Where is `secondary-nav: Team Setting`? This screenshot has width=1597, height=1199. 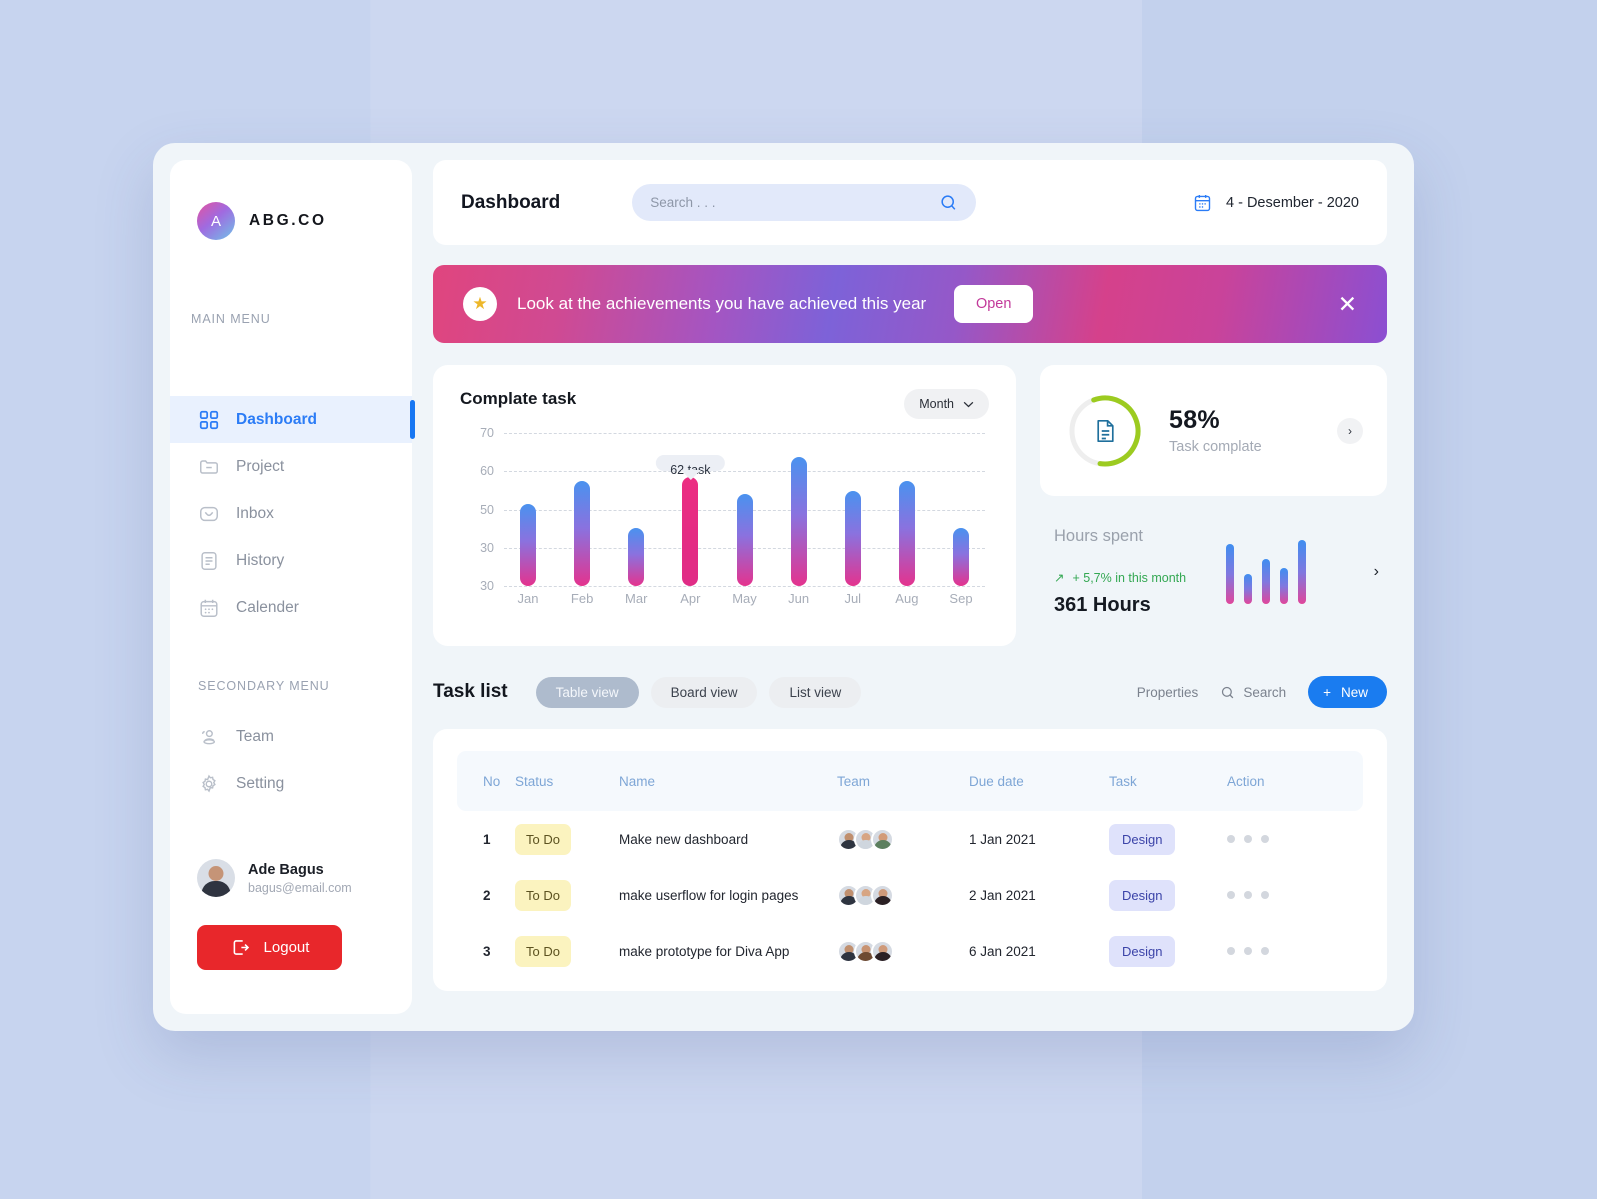
secondary-nav: Team Setting is located at coordinates (291, 760).